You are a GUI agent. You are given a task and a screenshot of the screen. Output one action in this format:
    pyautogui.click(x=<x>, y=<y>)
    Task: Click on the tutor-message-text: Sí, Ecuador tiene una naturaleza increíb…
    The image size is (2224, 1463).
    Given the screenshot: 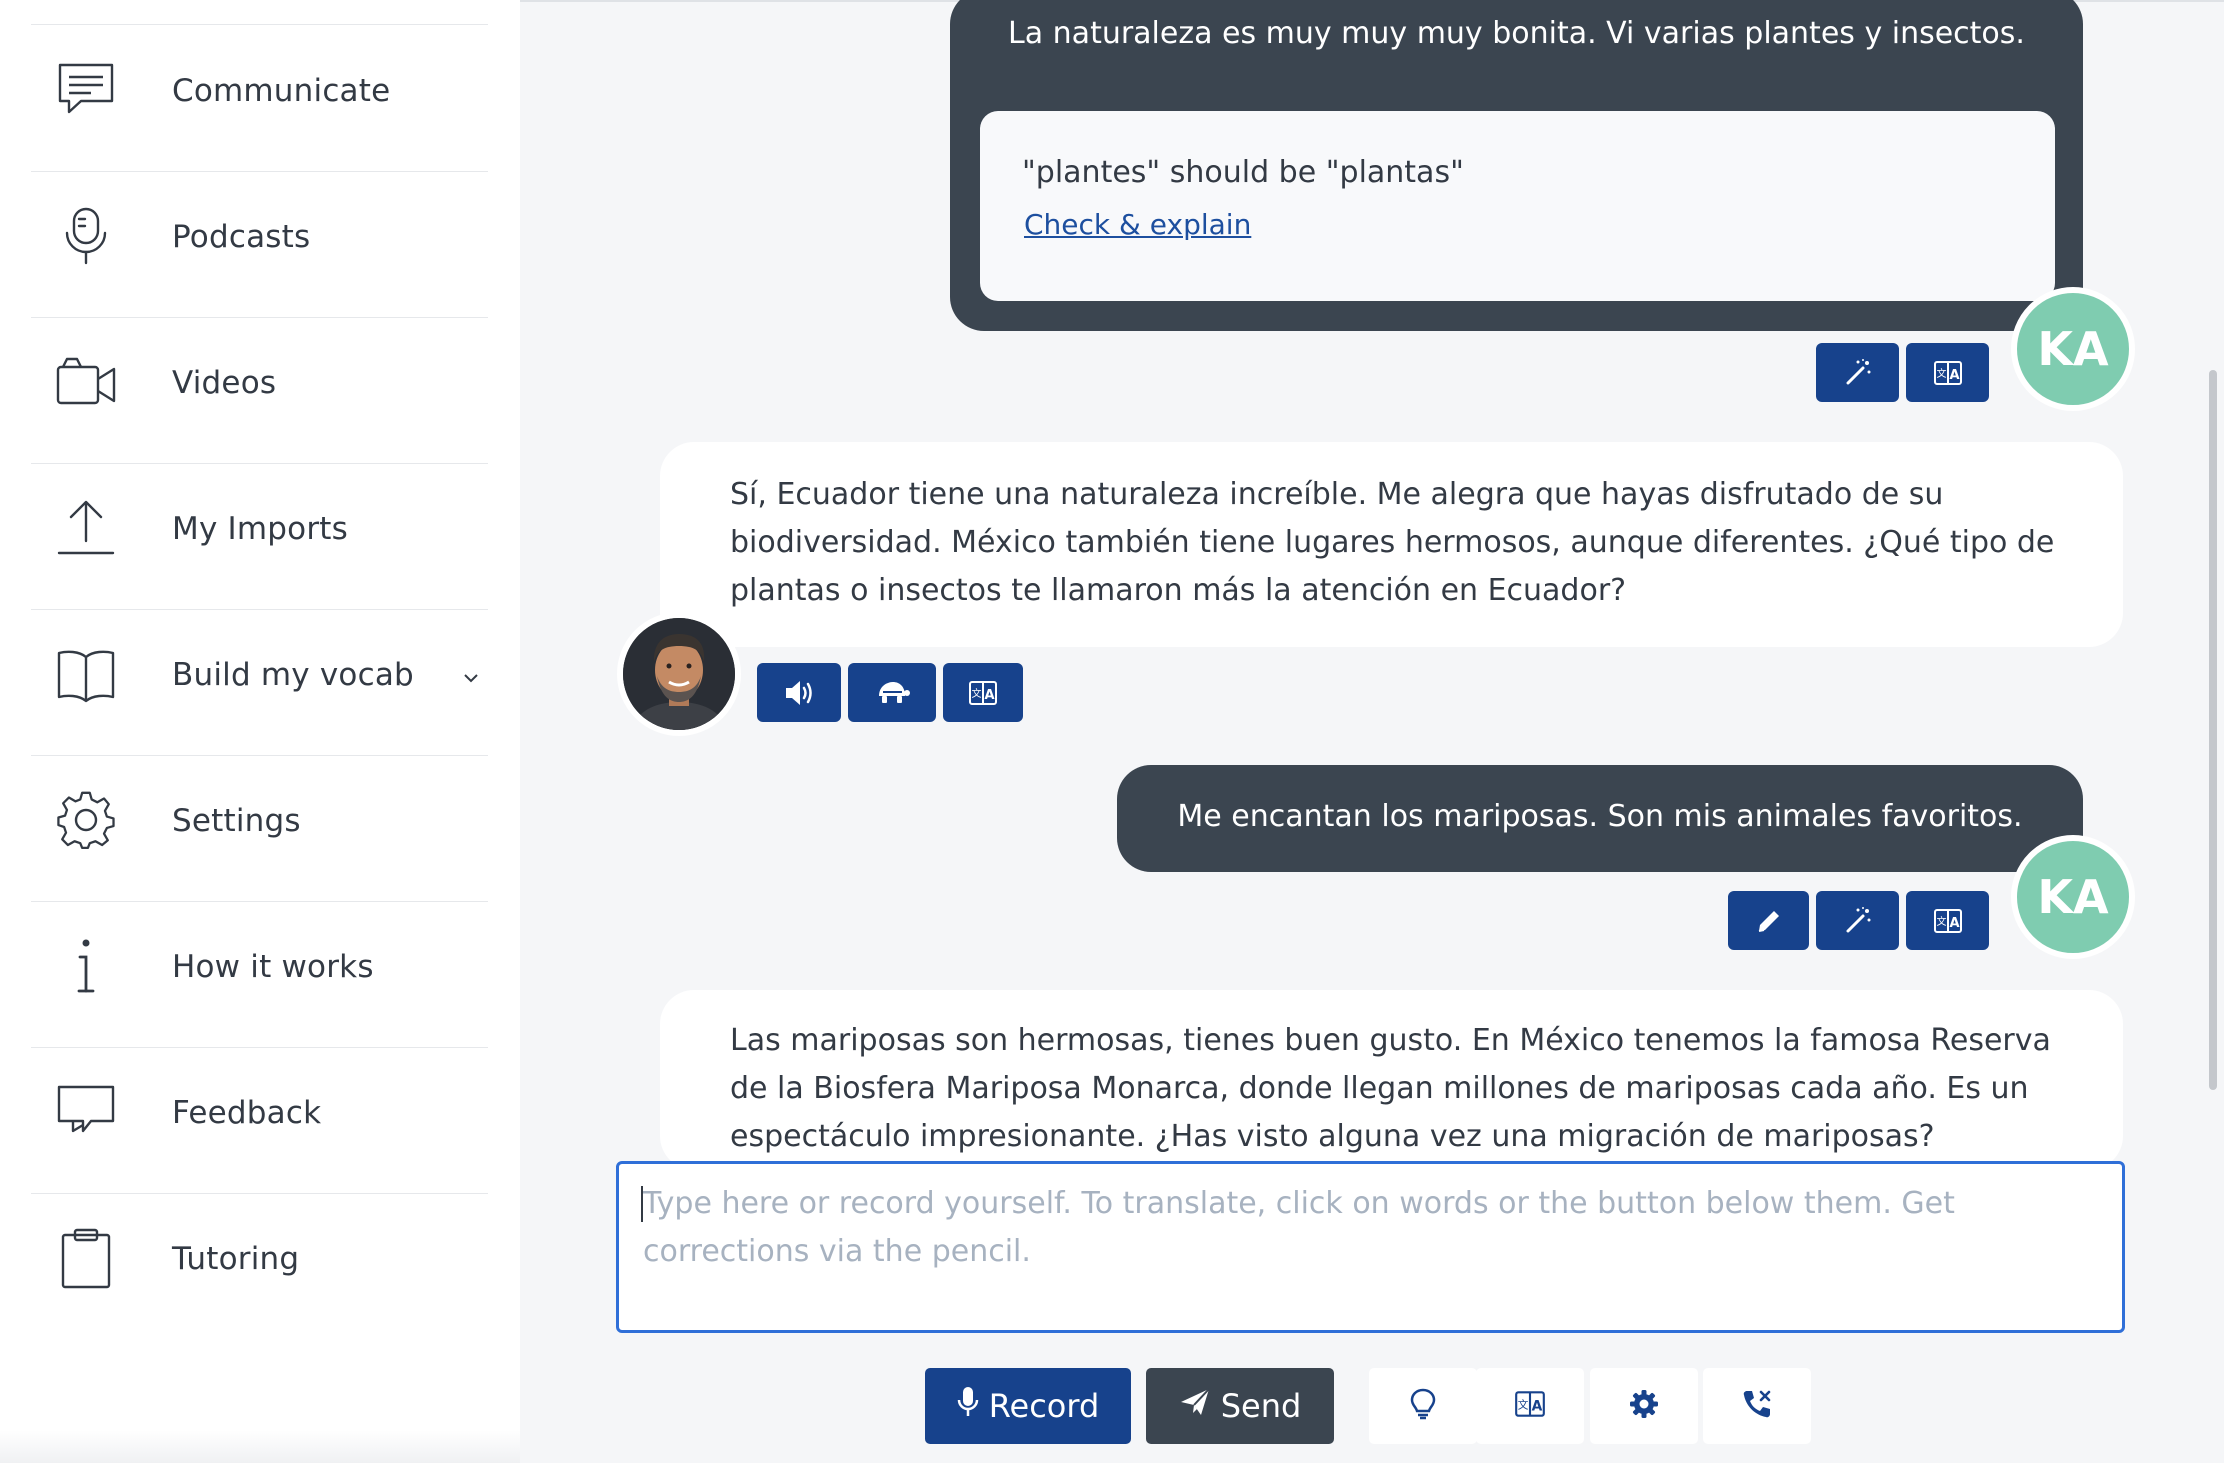 What is the action you would take?
    pyautogui.click(x=1405, y=543)
    